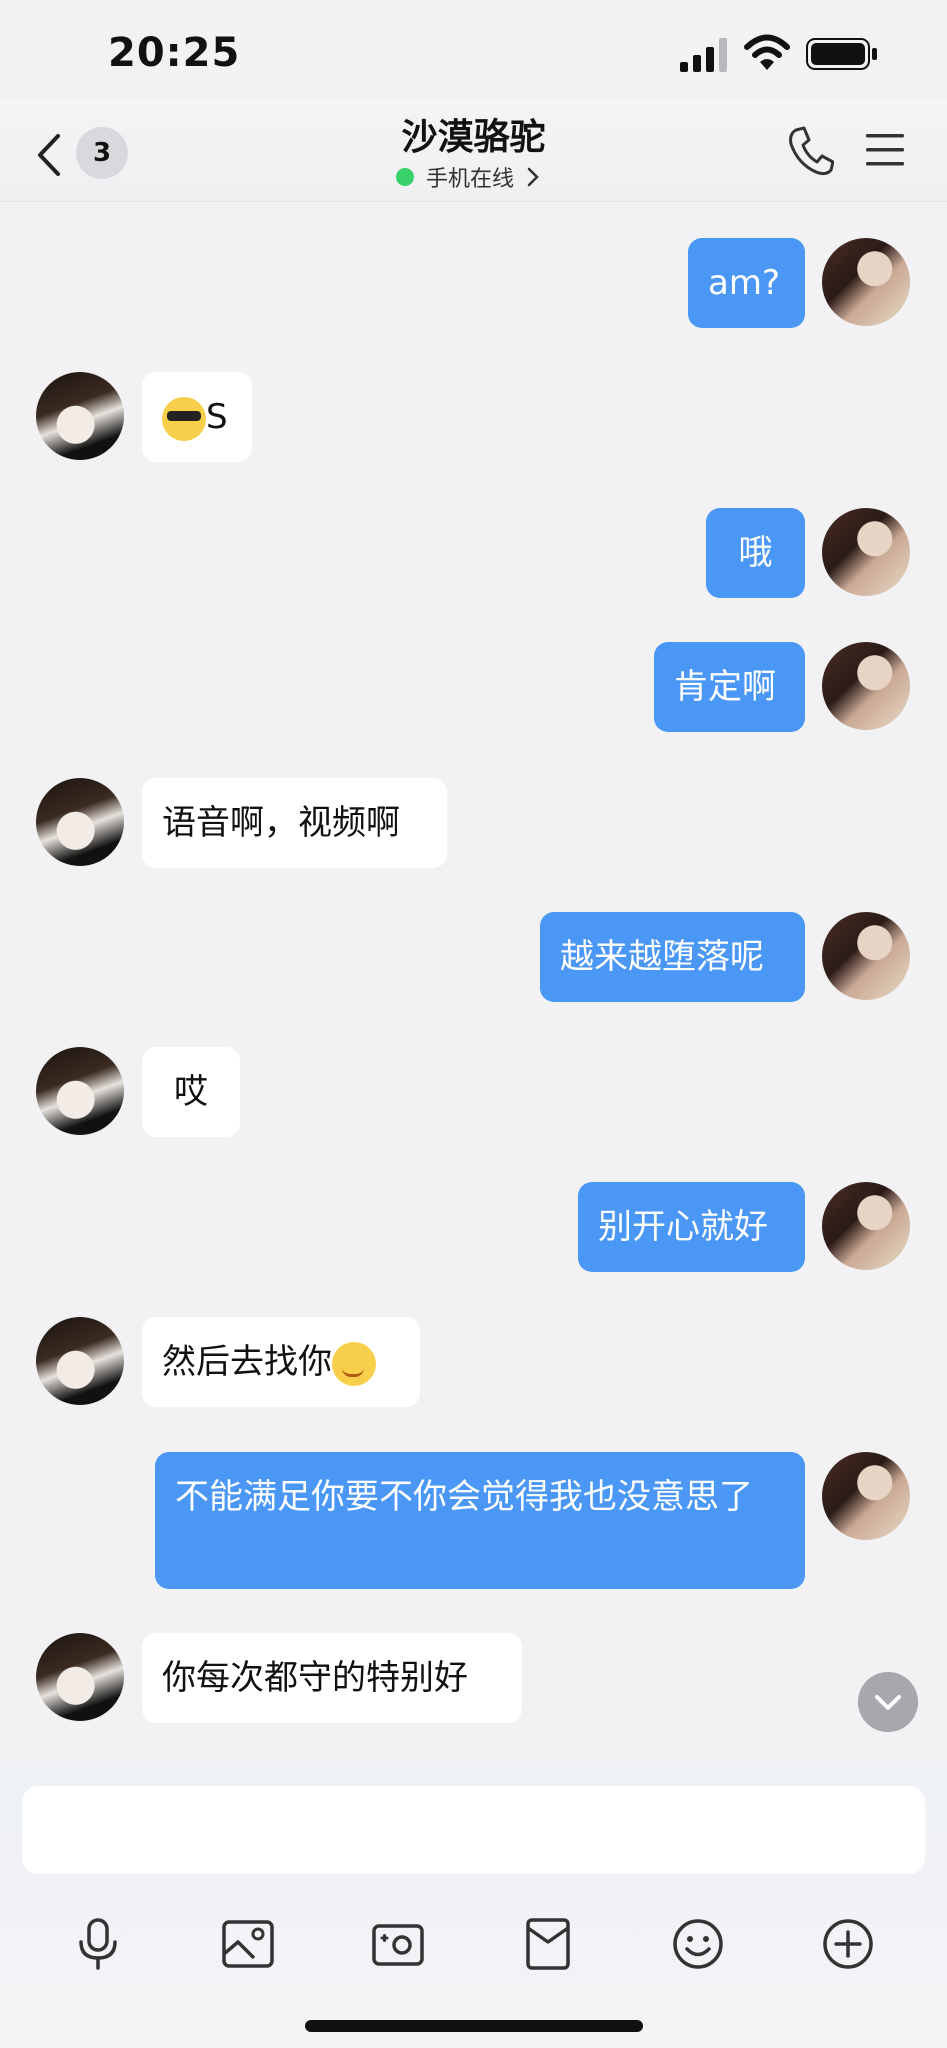  I want to click on message-bubble: 语音啊，视频啊, so click(294, 823).